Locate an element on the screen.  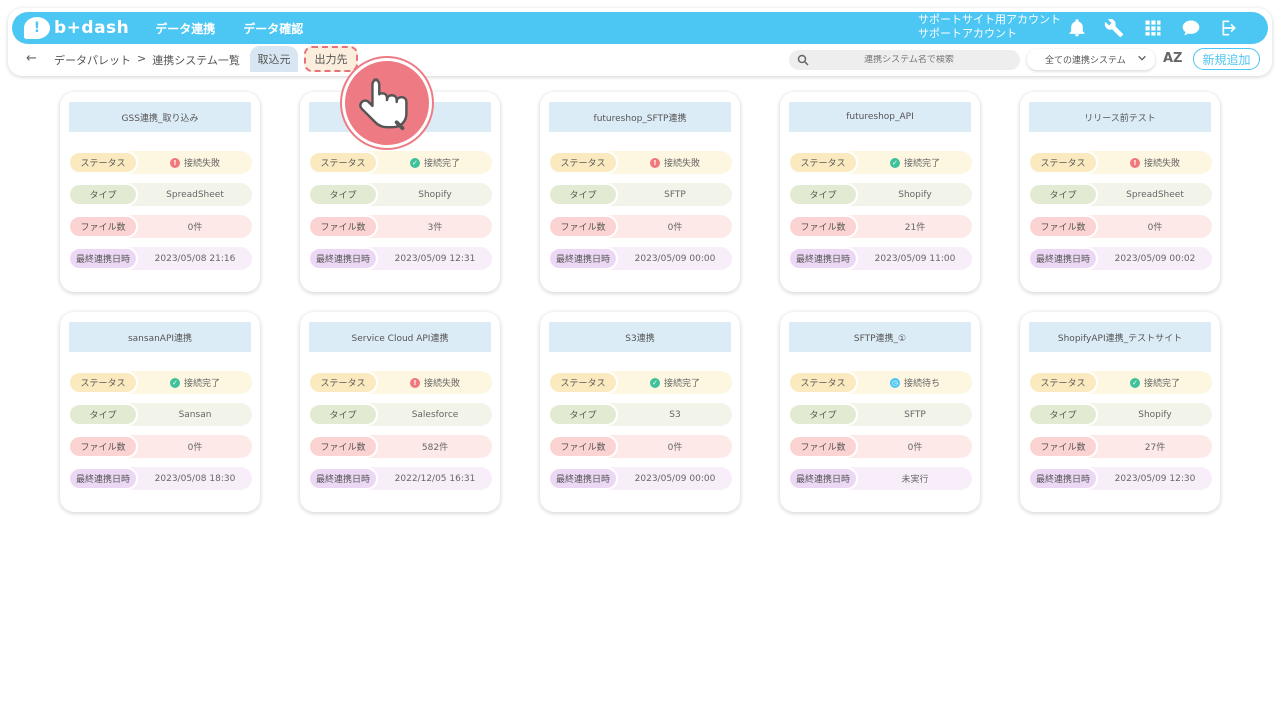
search-input is located at coordinates (909, 60).